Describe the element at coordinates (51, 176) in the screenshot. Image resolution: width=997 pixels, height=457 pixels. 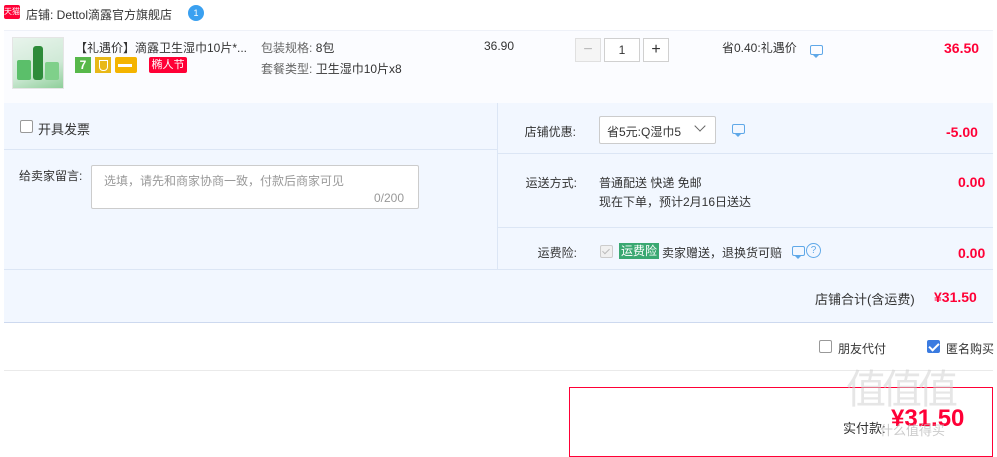
I see `seller-message-label: 给卖家留言:` at that location.